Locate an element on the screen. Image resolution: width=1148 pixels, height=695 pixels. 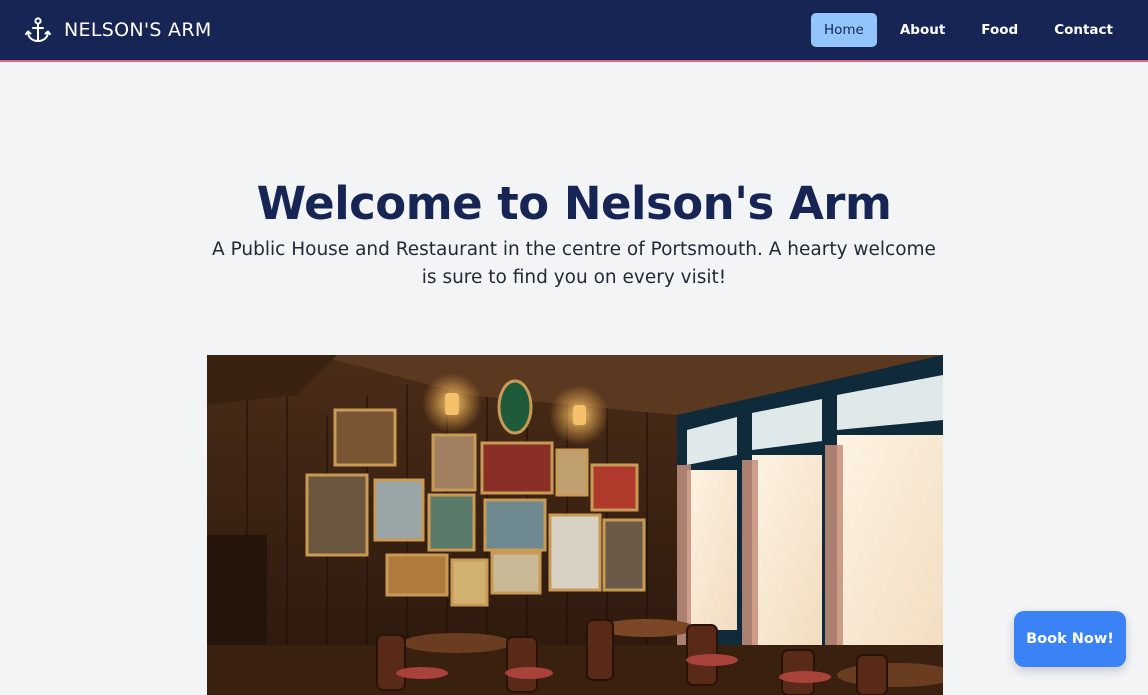
page-title: Welcome to Nelson's Arm is located at coordinates (574, 203).